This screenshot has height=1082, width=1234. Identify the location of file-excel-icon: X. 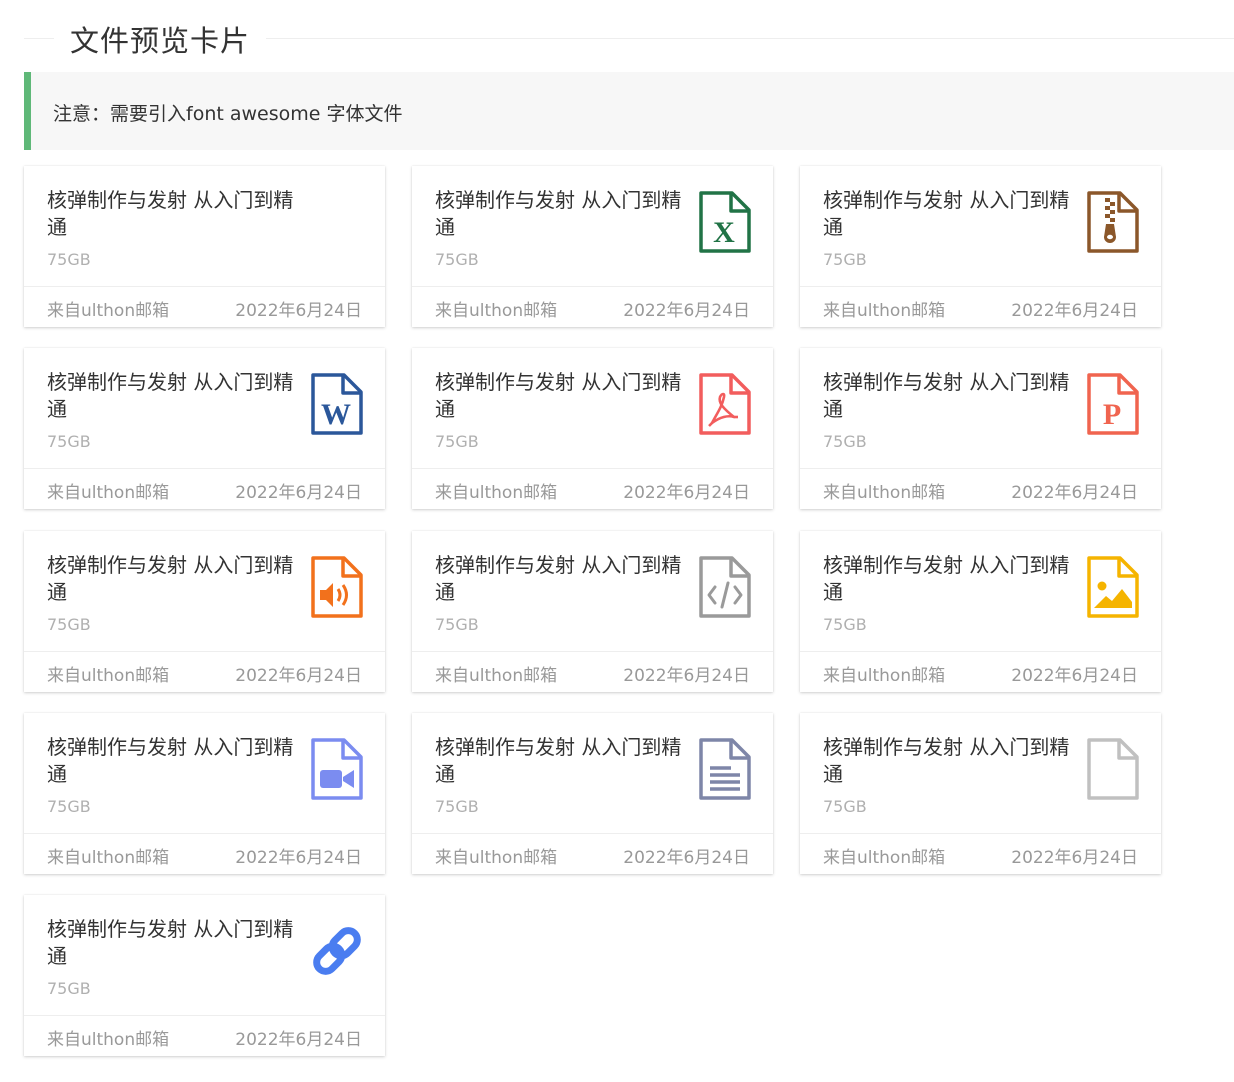
(725, 222).